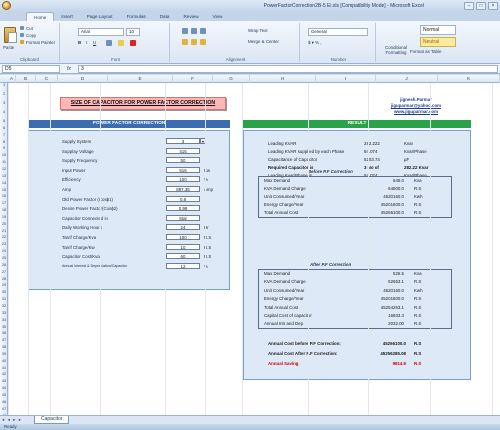 This screenshot has height=430, width=500. Describe the element at coordinates (4, 112) in the screenshot. I see `row-header: 4` at that location.